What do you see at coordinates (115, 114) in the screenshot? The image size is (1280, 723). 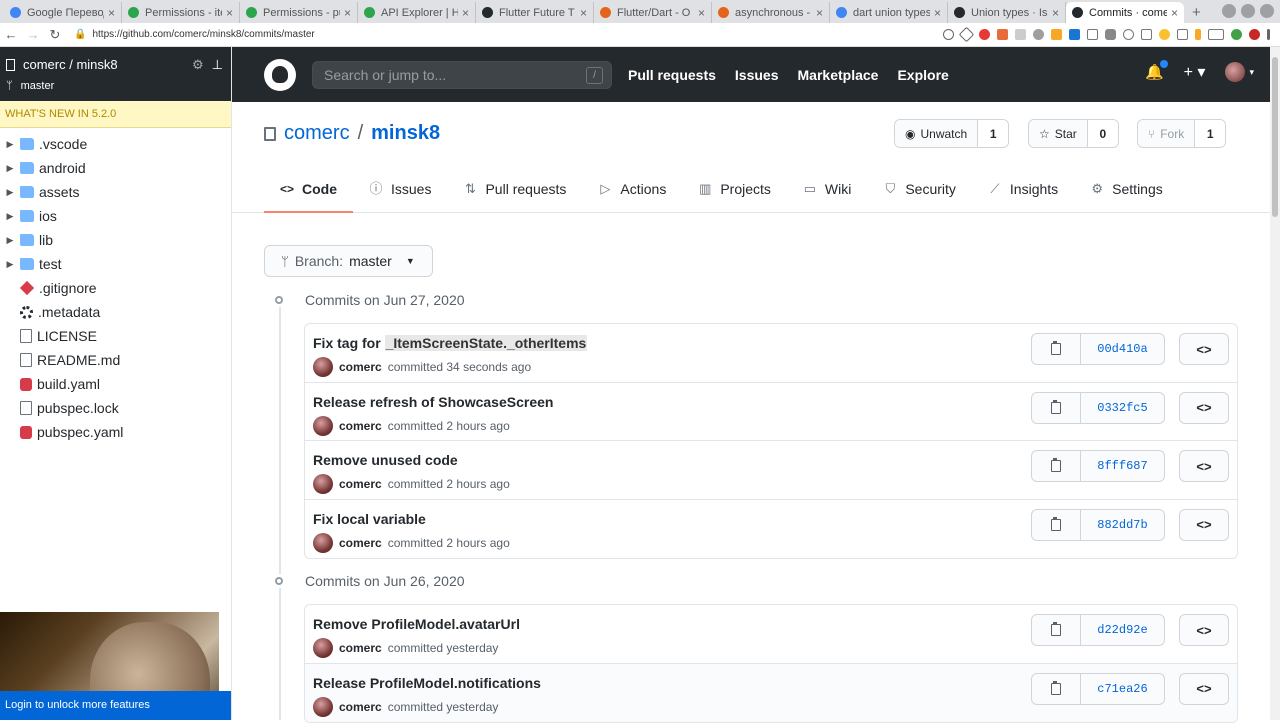 I see `whats-new-banner: WHAT'S NEW IN 5.2.0` at bounding box center [115, 114].